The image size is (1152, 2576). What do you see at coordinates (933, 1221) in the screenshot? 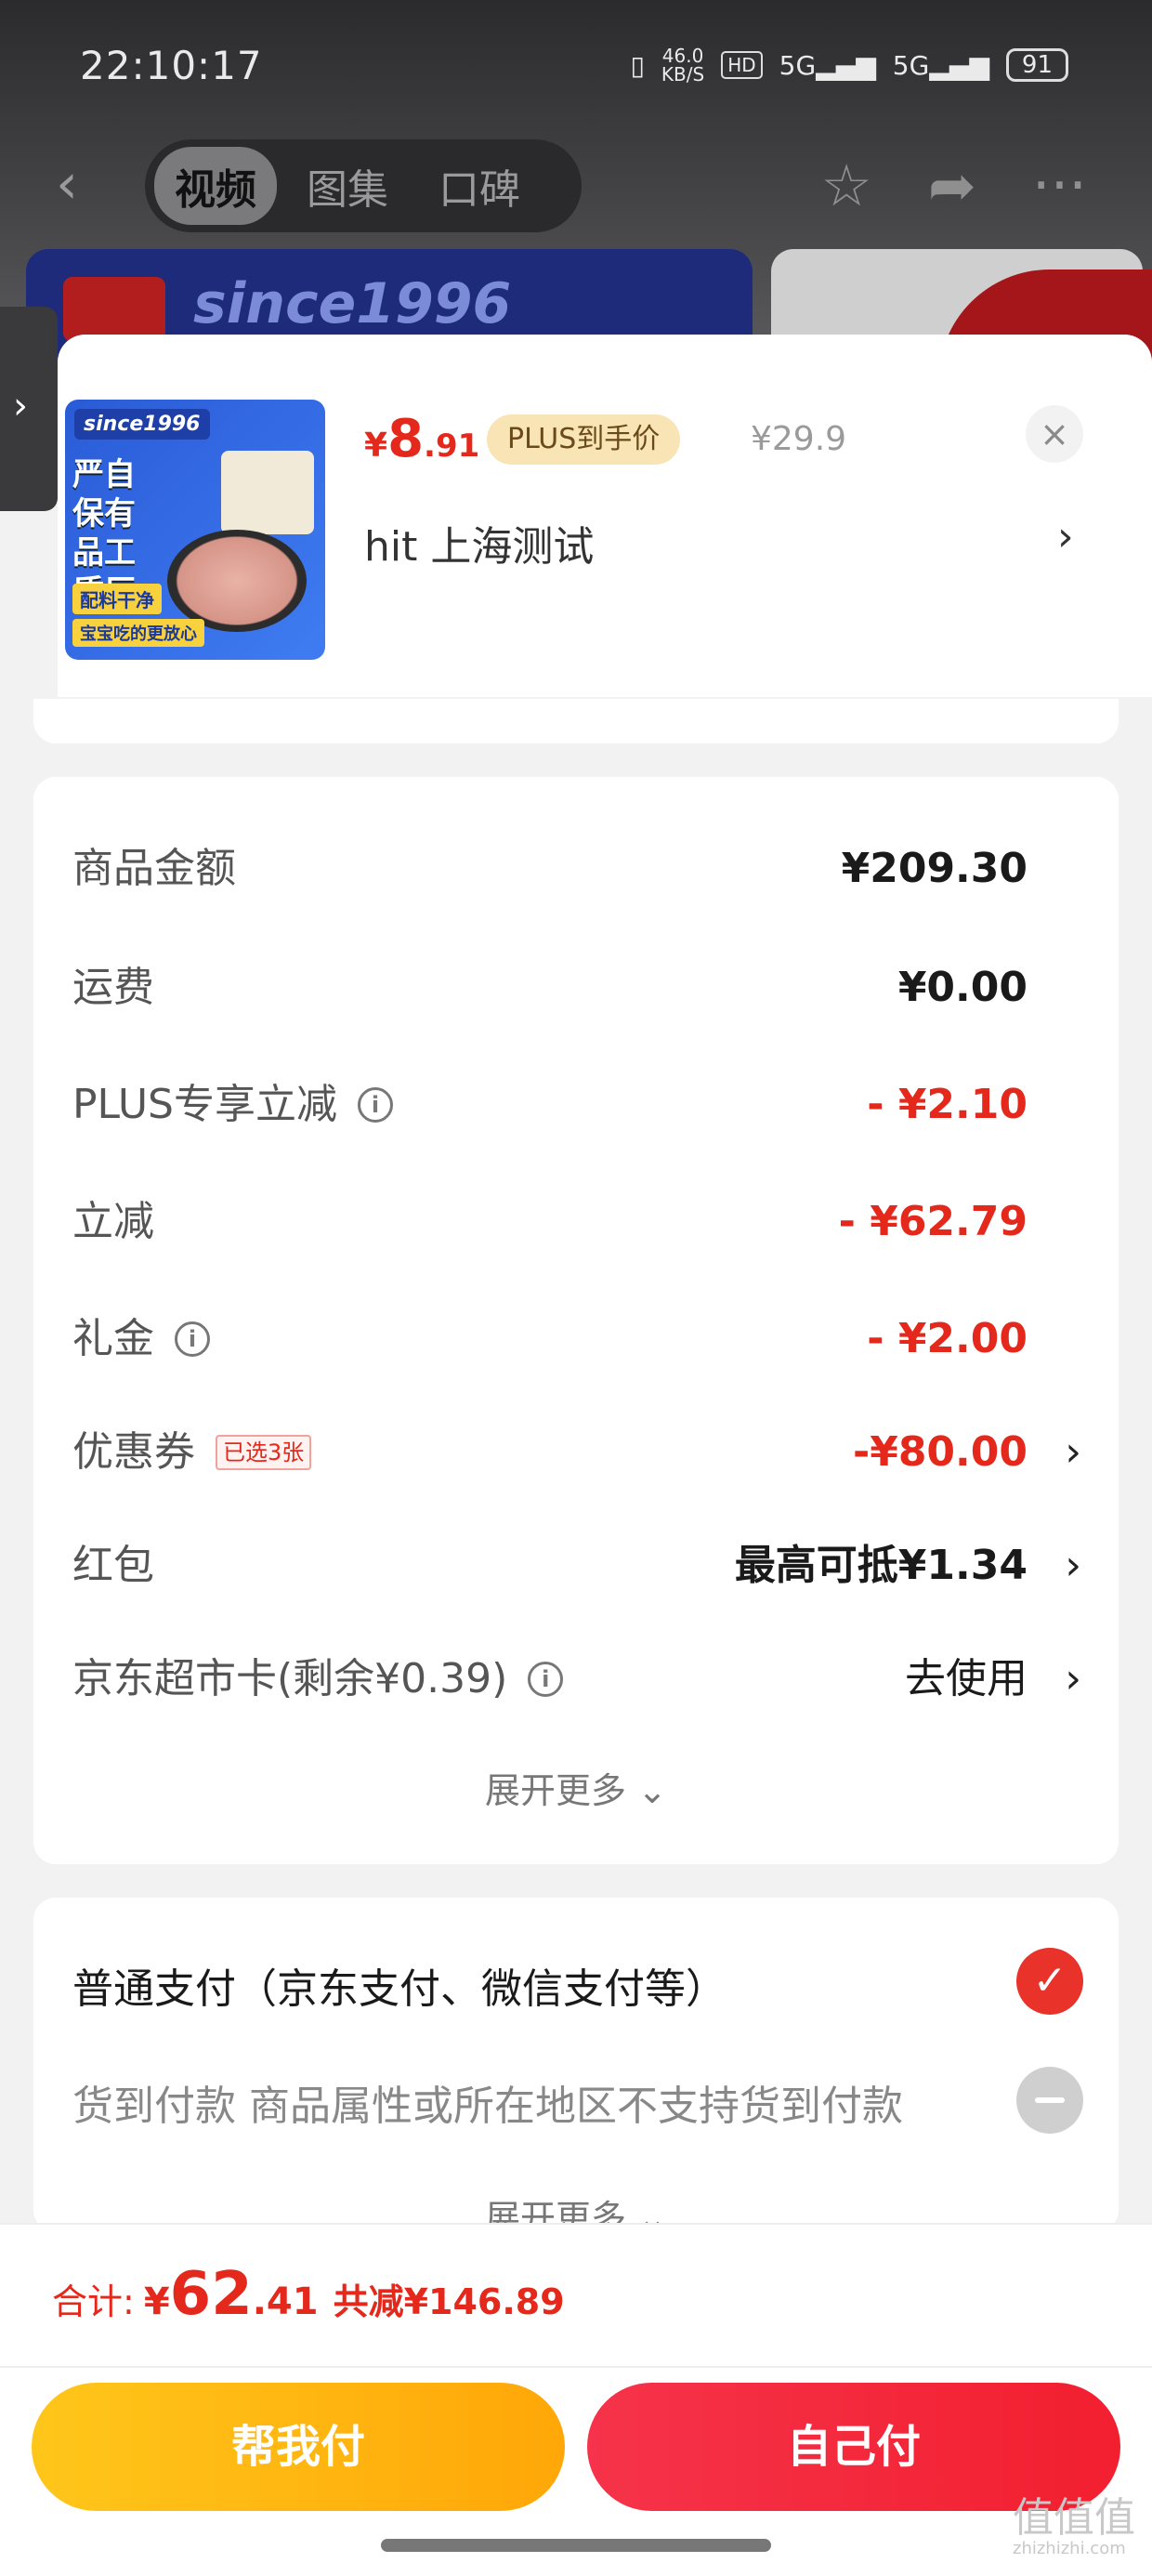
I see `row-value: - ¥62.79` at bounding box center [933, 1221].